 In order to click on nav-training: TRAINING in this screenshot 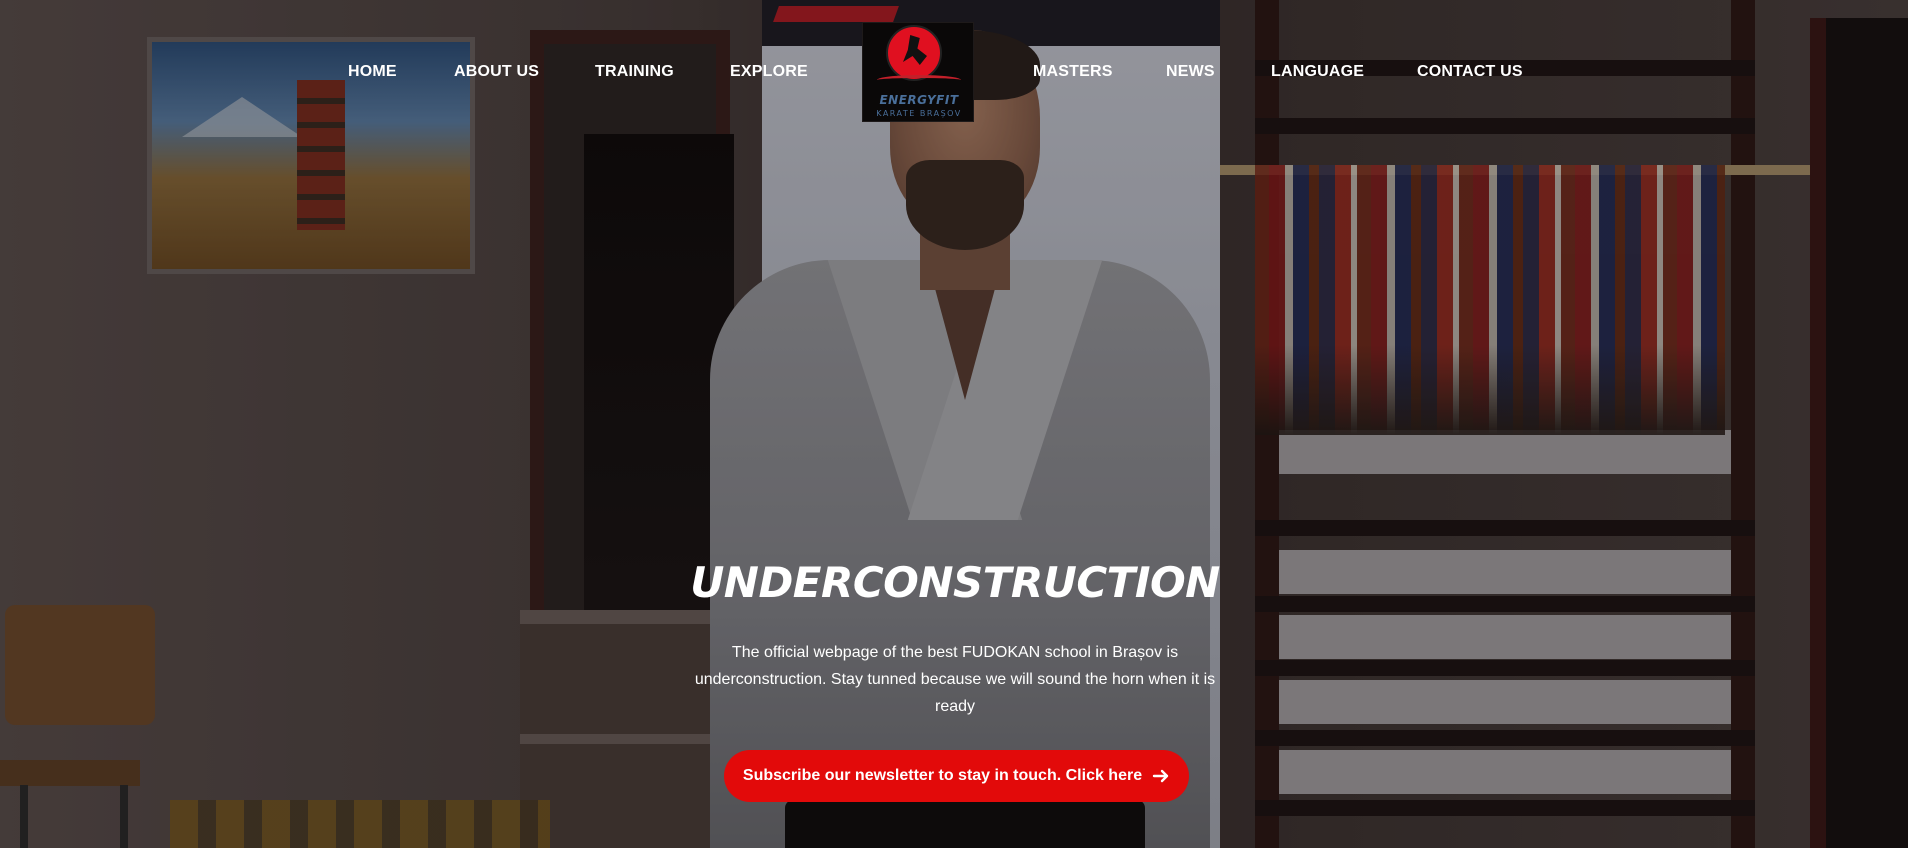, I will do `click(634, 72)`.